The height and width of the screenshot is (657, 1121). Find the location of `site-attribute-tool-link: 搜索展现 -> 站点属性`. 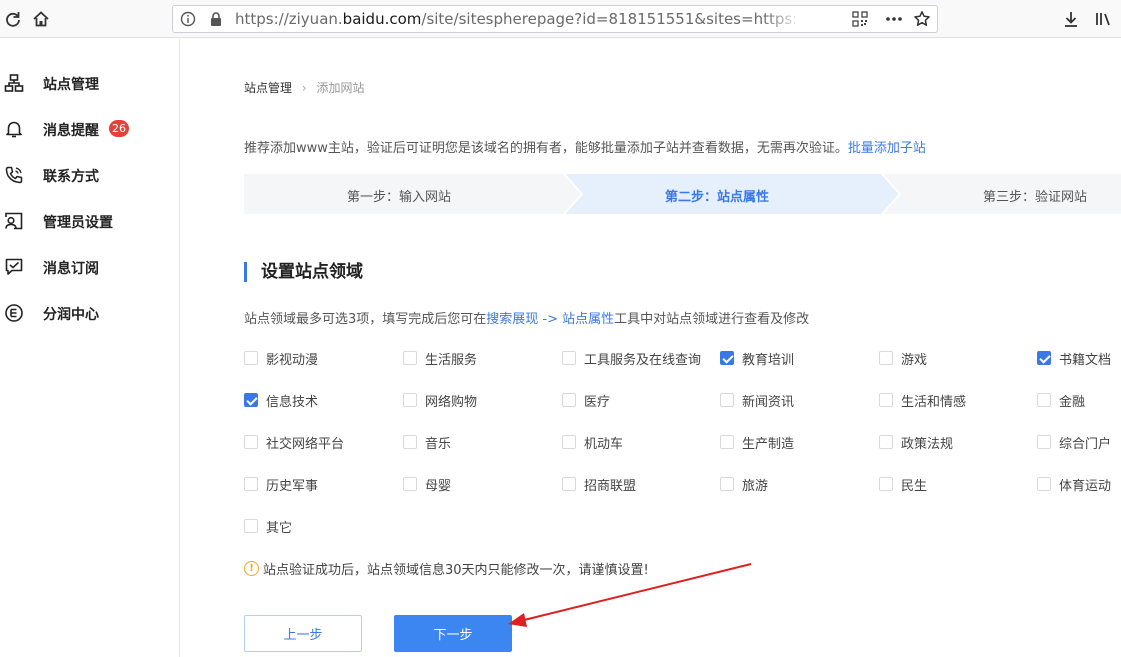

site-attribute-tool-link: 搜索展现 -> 站点属性 is located at coordinates (550, 319).